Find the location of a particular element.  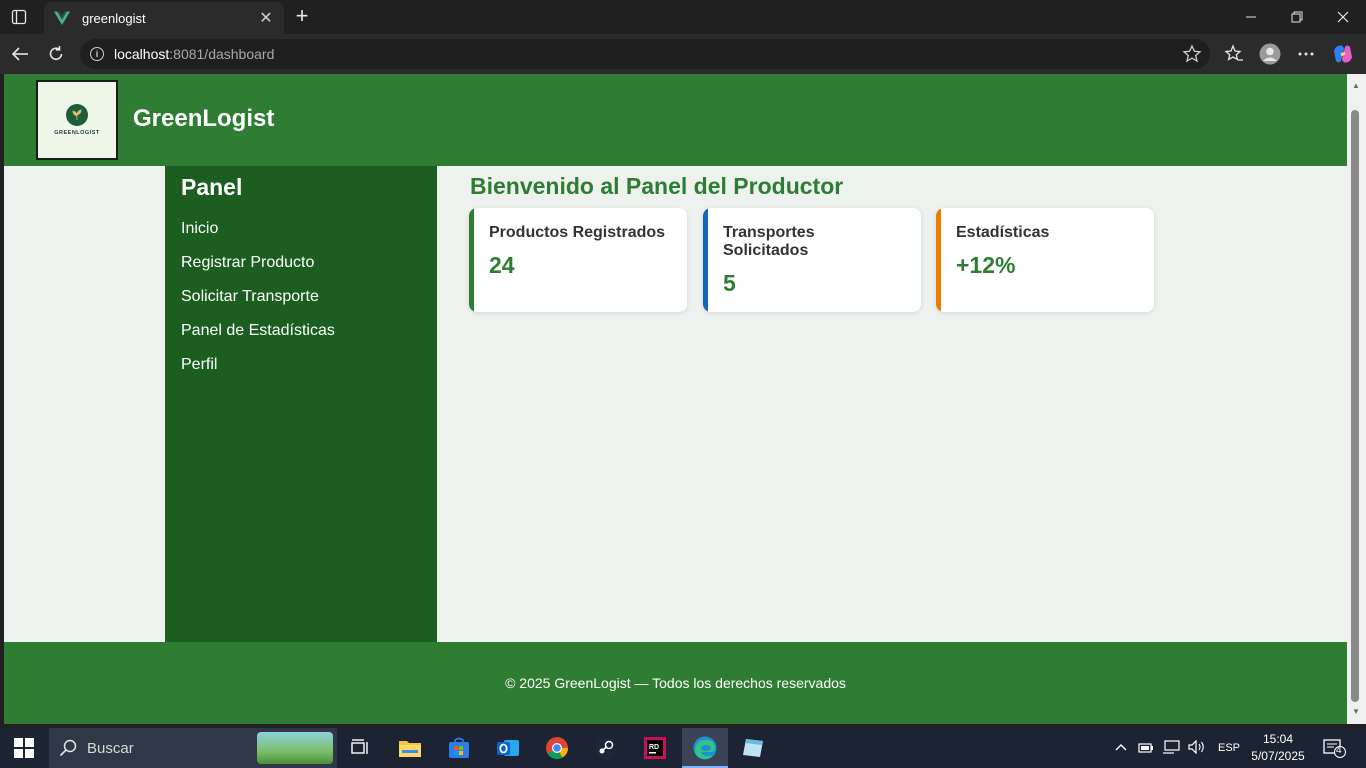

stat-card-transportes: Transportes Solicitados 5 is located at coordinates (812, 260).